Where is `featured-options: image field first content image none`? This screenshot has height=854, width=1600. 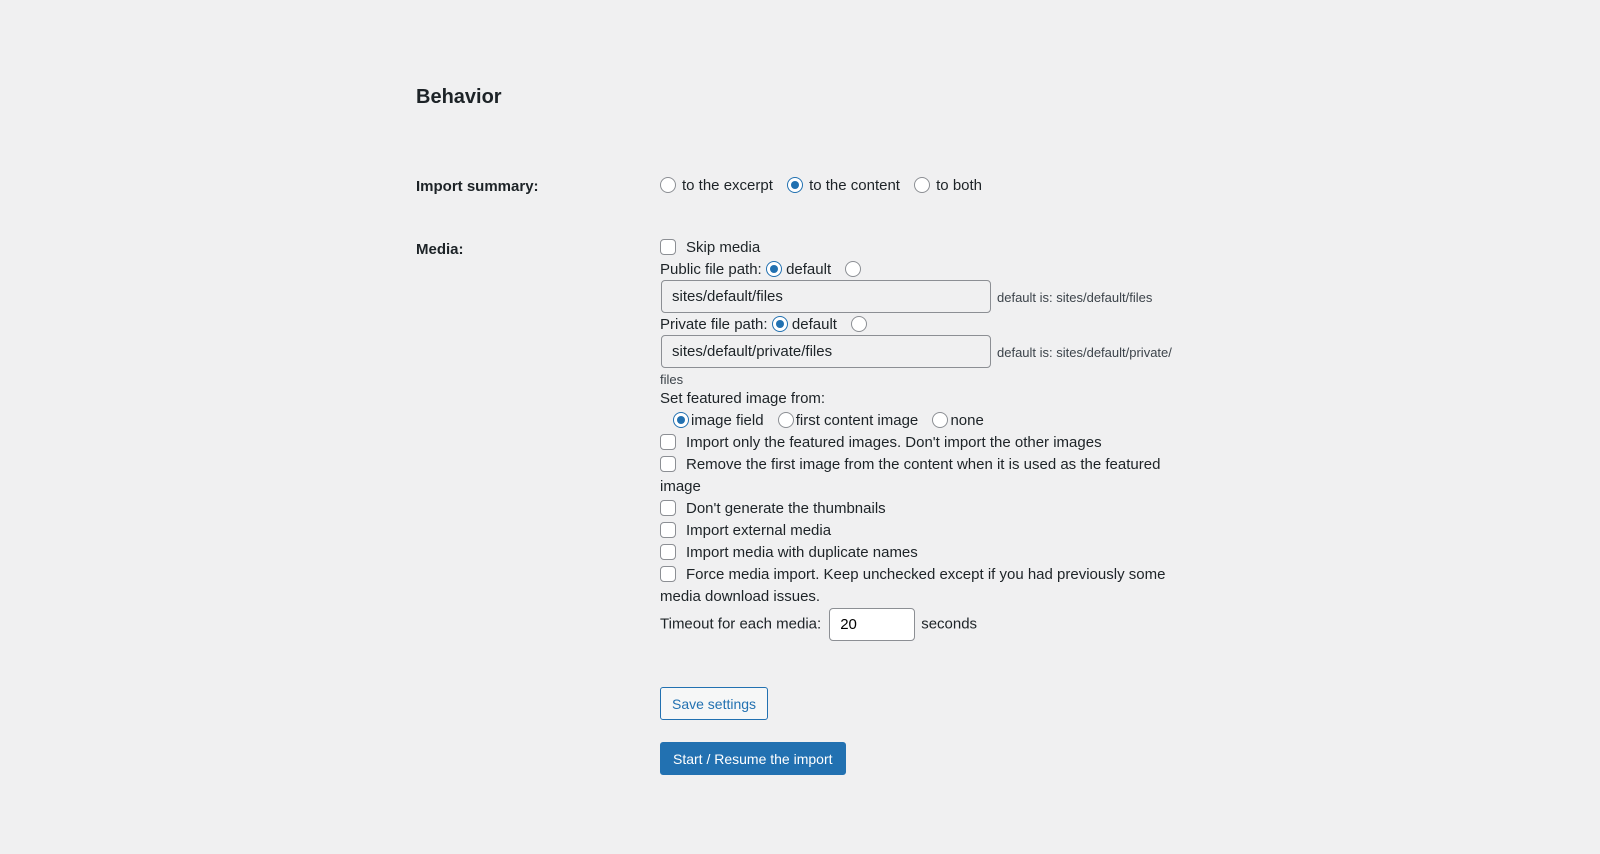 featured-options: image field first content image none is located at coordinates (833, 420).